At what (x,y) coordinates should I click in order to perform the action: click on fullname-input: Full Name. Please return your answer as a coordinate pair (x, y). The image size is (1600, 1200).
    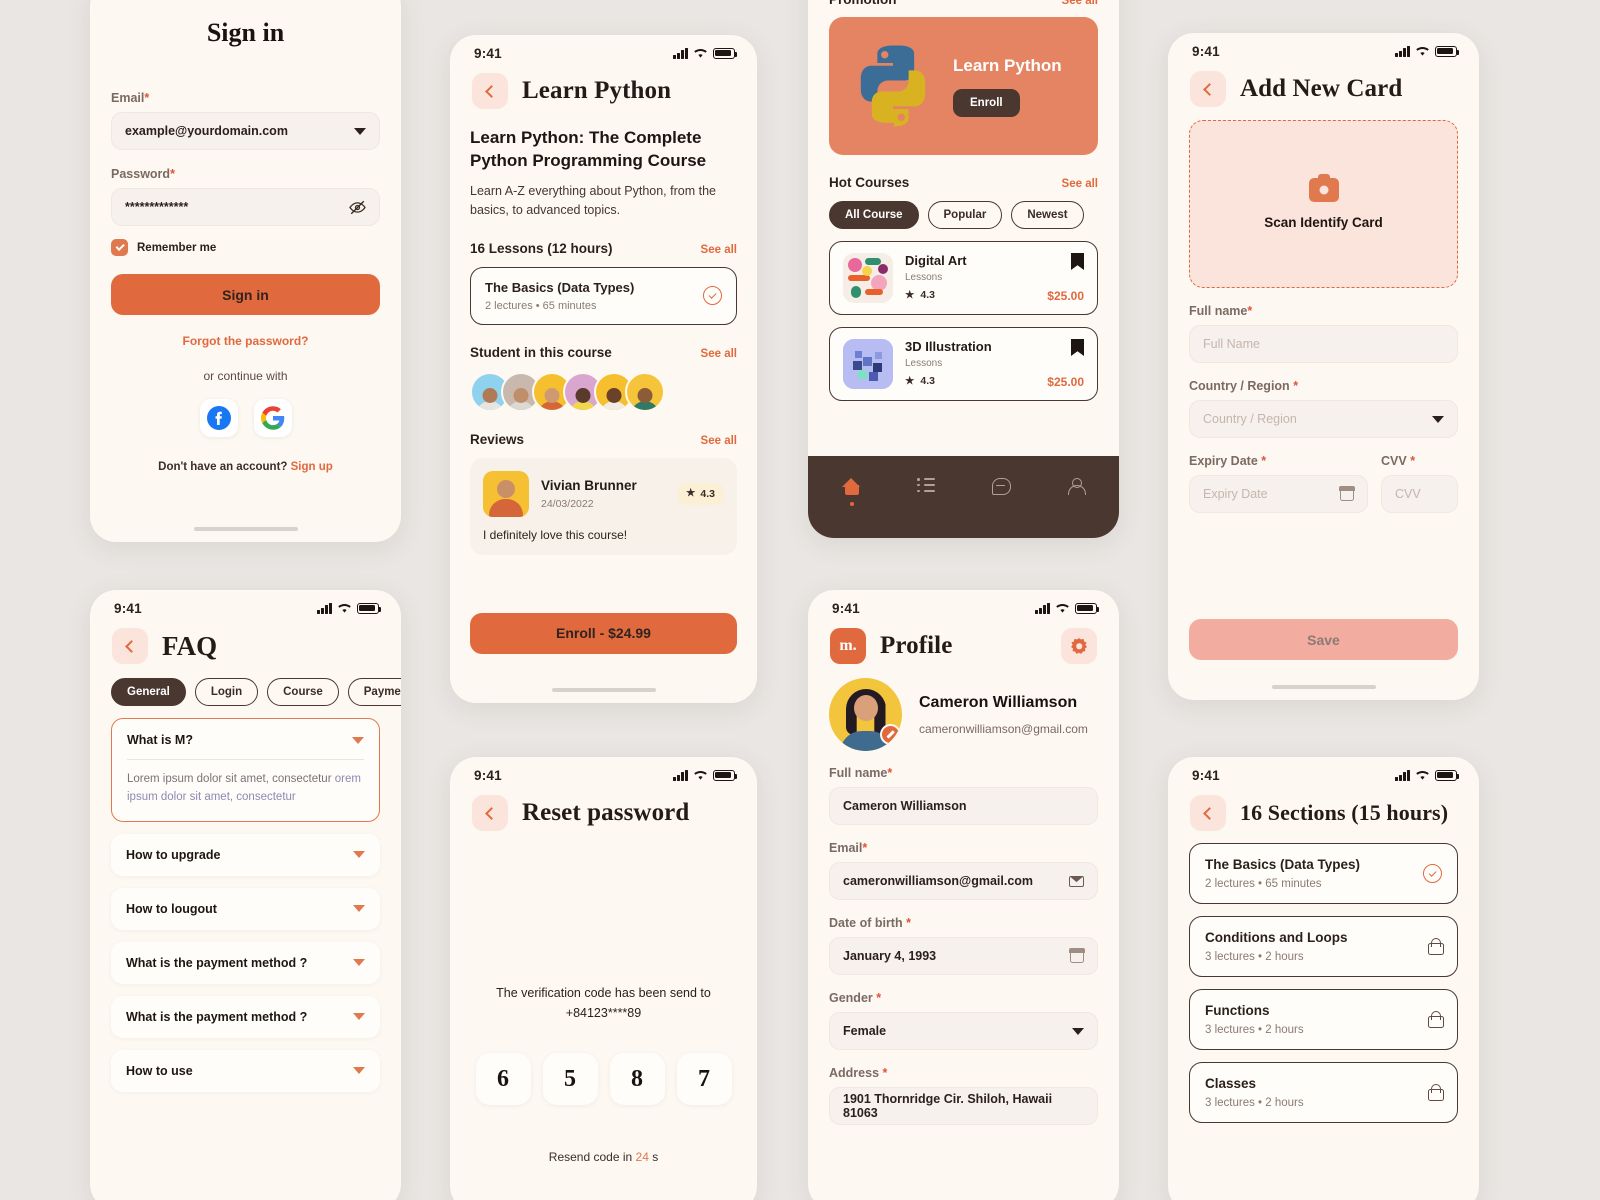
    Looking at the image, I should click on (1323, 344).